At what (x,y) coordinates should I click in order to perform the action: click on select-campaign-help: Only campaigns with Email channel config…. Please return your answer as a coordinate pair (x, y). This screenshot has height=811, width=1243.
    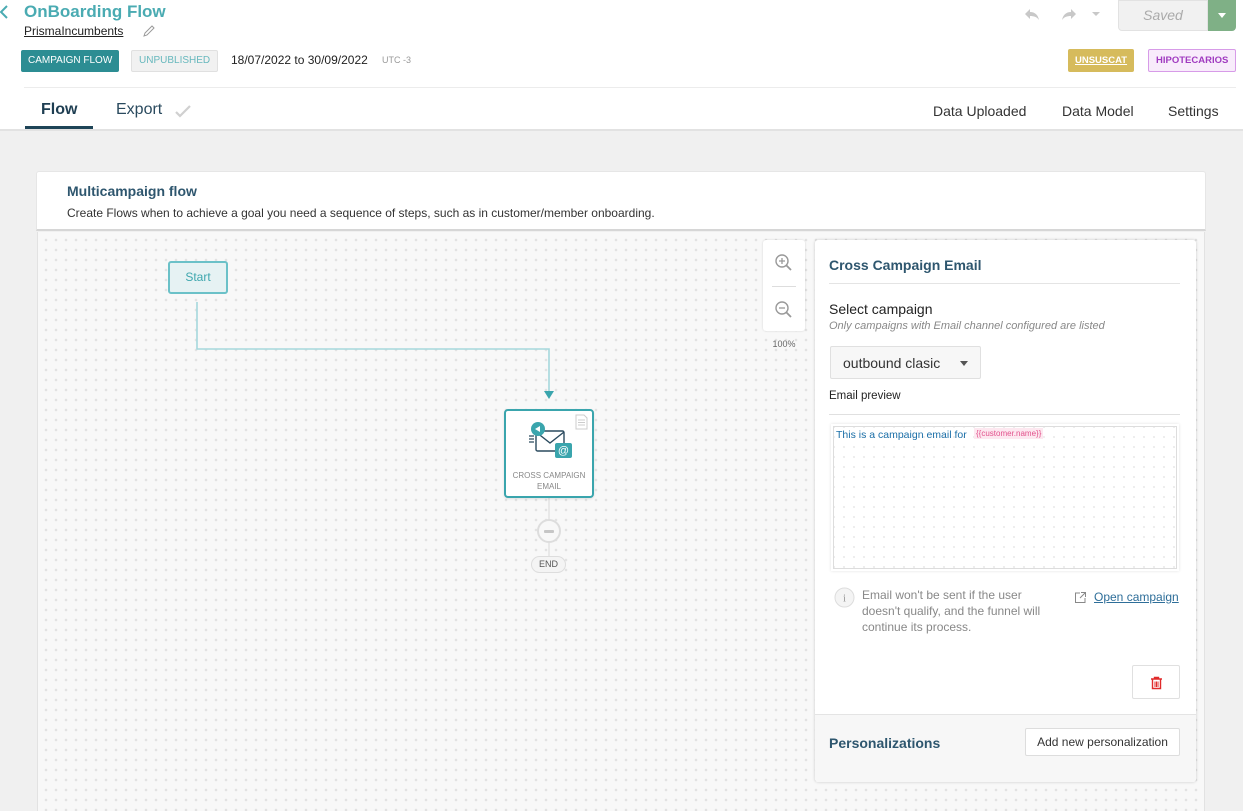
    Looking at the image, I should click on (967, 326).